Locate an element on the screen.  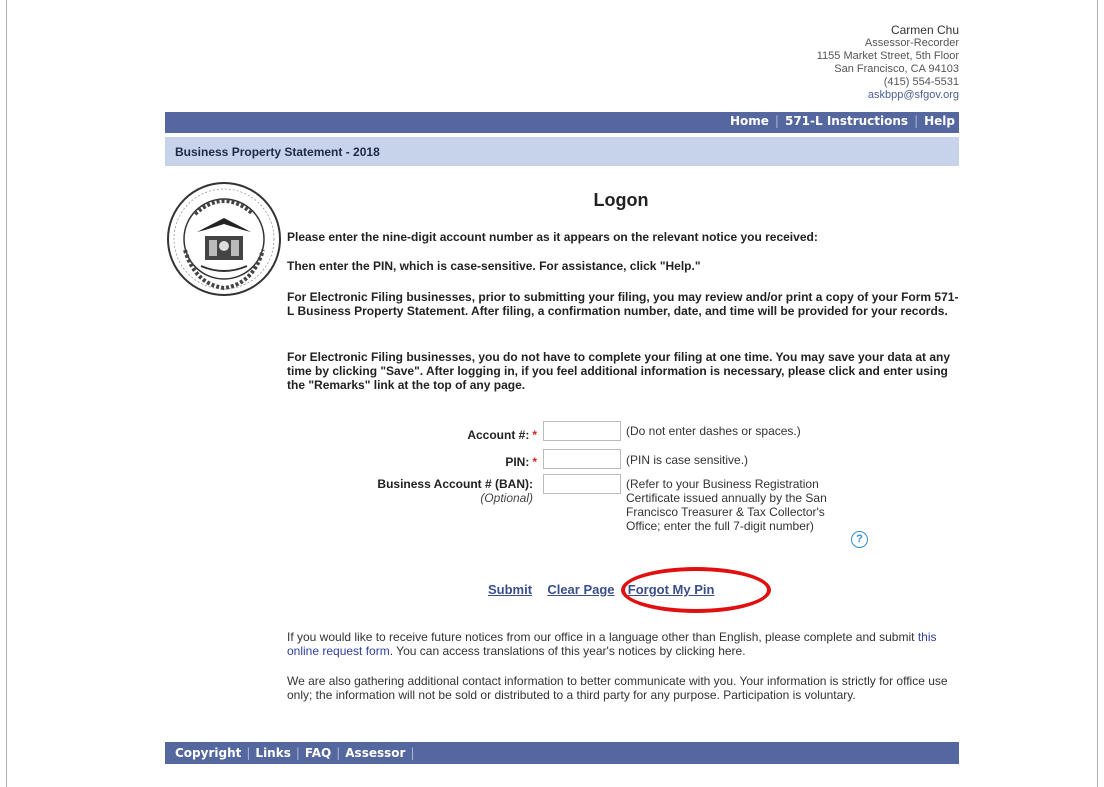
city-seal-logo is located at coordinates (224, 239).